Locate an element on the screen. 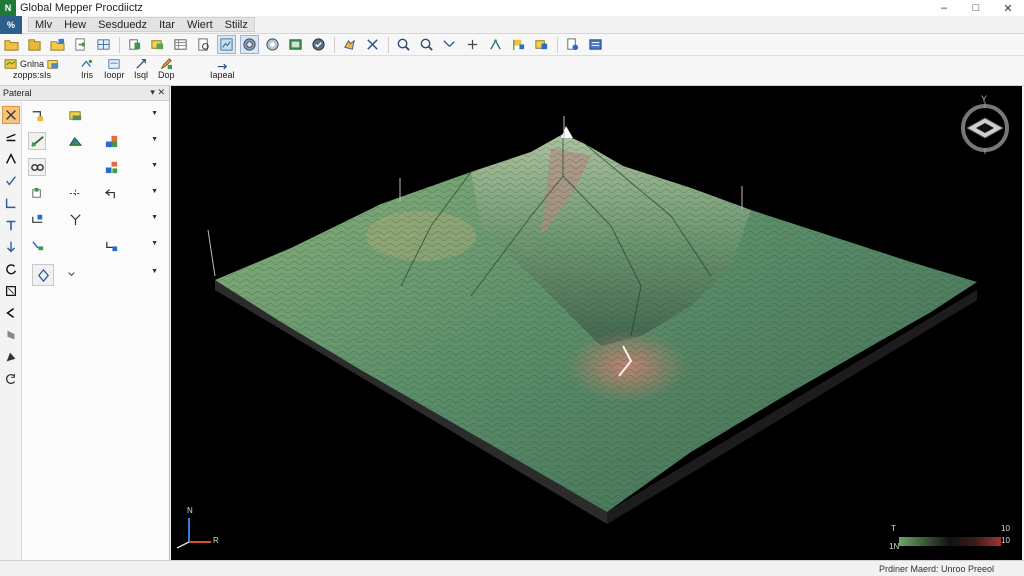 The width and height of the screenshot is (1024, 576). legend-bottom-left: 1N is located at coordinates (894, 546).